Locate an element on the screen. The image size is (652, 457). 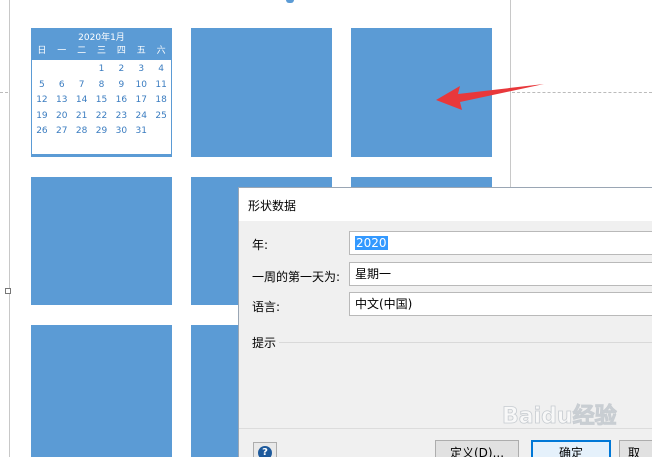
day-cell: 30 is located at coordinates (121, 131).